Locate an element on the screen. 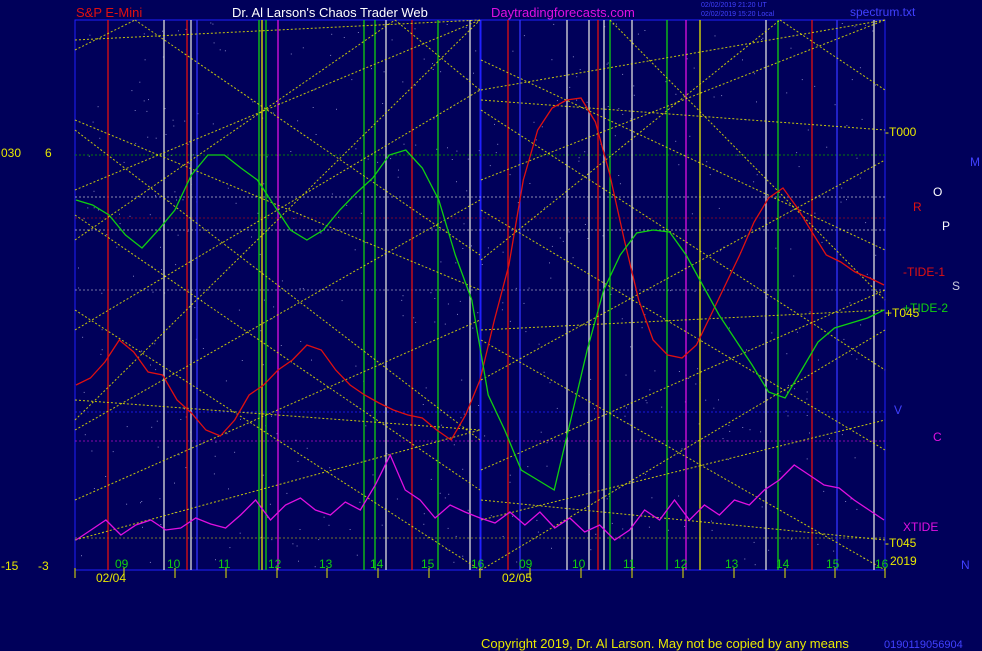 This screenshot has width=982, height=651. label-c-right: C is located at coordinates (937, 437).